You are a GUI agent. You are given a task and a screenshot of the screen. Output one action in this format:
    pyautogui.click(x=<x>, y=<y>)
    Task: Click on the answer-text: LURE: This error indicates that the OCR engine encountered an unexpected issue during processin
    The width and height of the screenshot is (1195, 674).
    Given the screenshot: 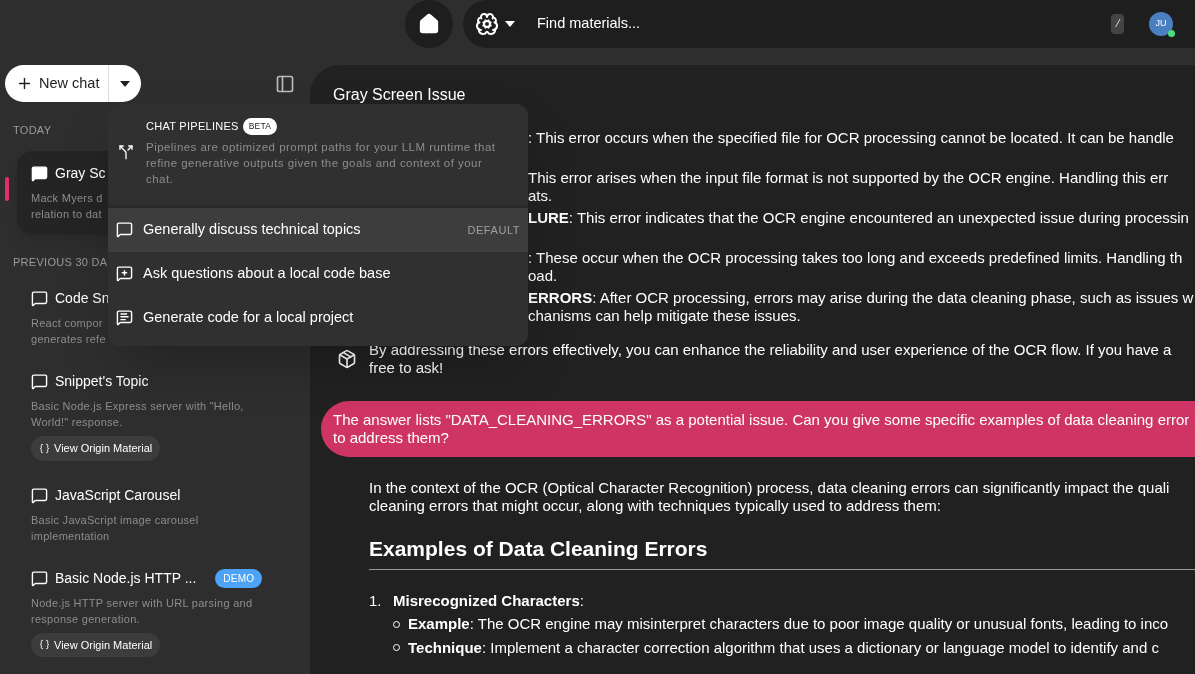 What is the action you would take?
    pyautogui.click(x=859, y=218)
    